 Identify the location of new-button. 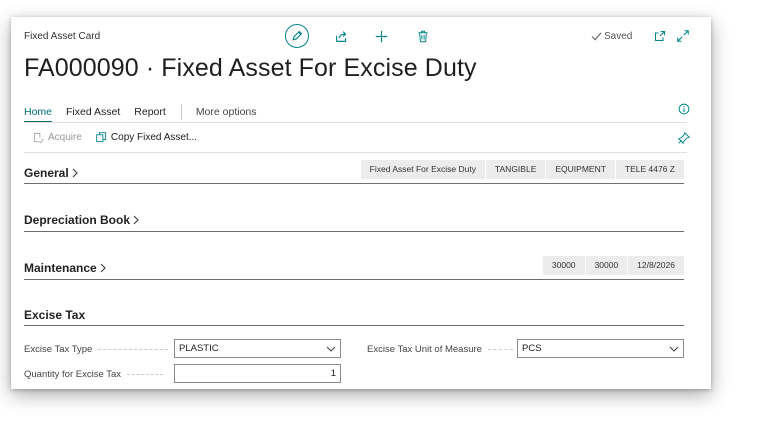
(381, 36).